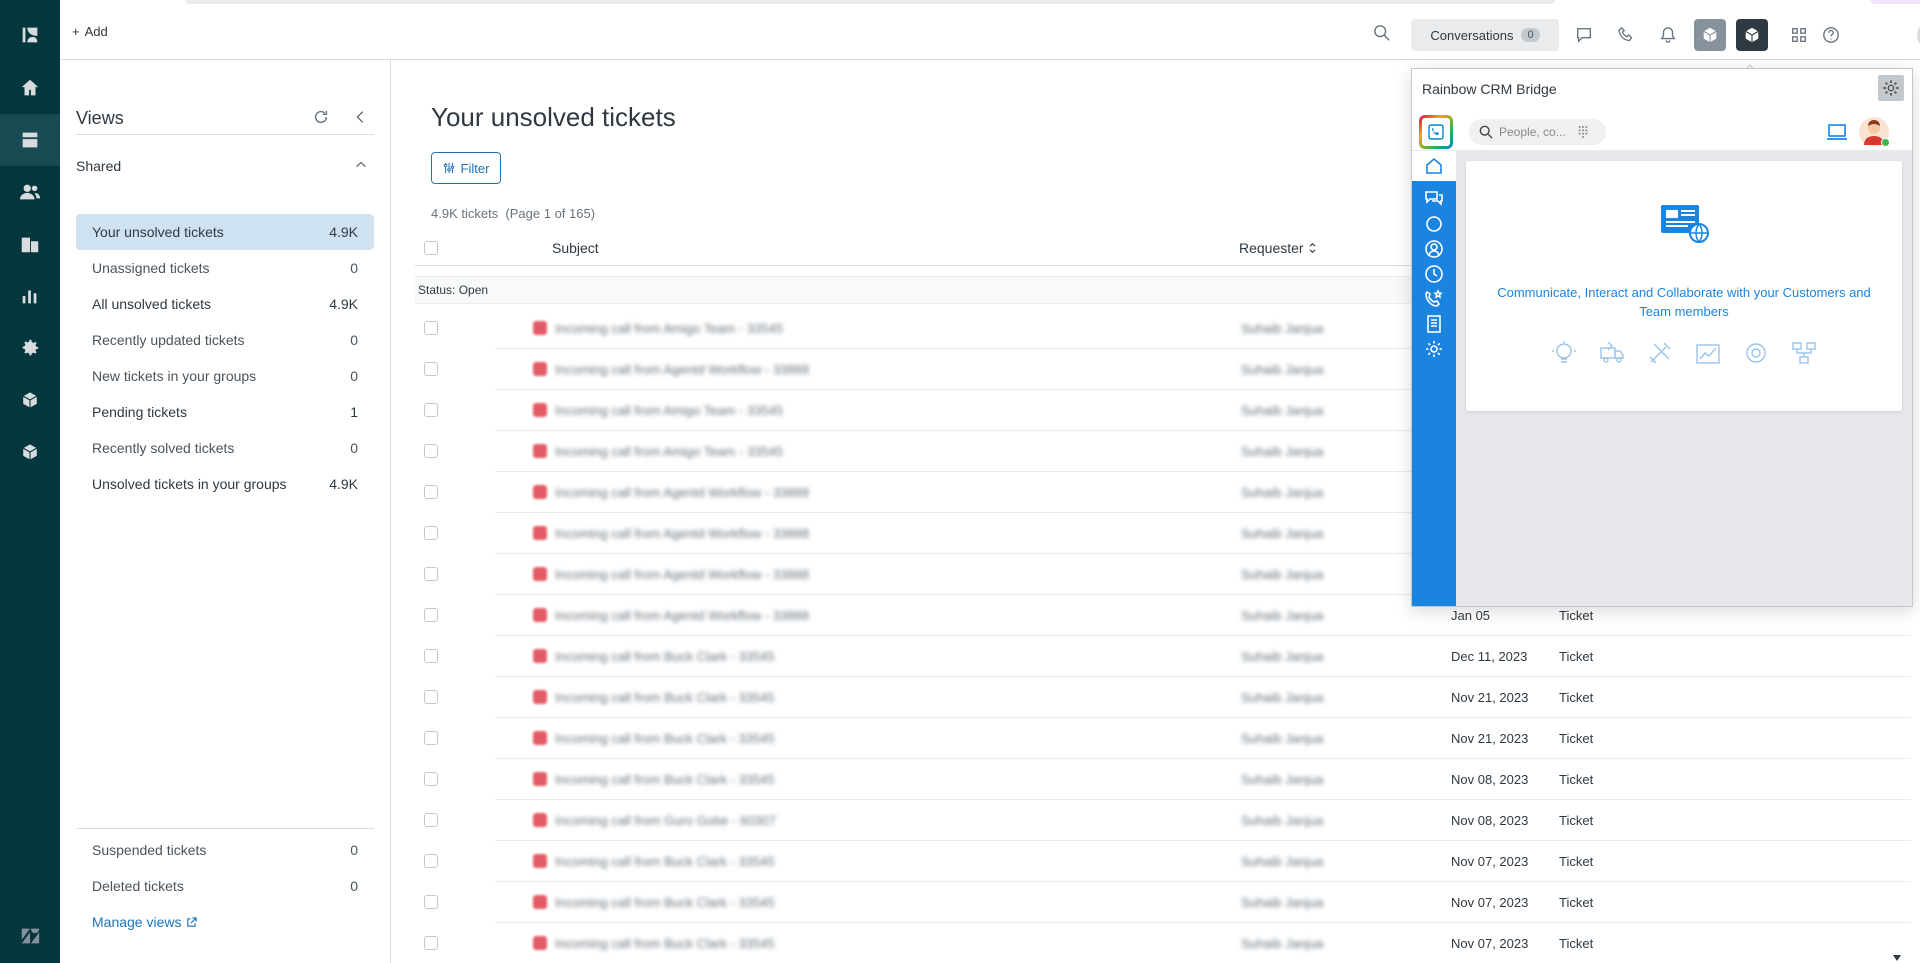 The height and width of the screenshot is (963, 1920). Describe the element at coordinates (30, 936) in the screenshot. I see `zendesk-footer-logo-icon` at that location.